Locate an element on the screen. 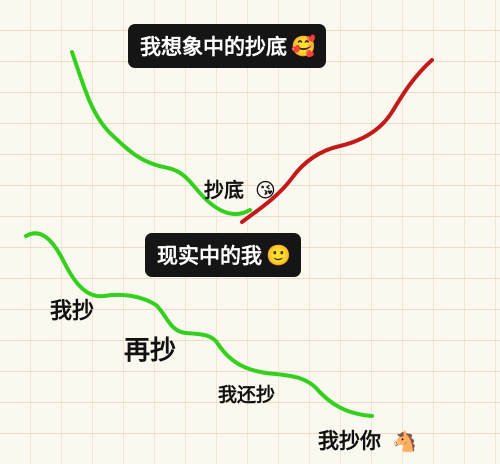  slightly-smiling-face-icon: 🙂 is located at coordinates (278, 255).